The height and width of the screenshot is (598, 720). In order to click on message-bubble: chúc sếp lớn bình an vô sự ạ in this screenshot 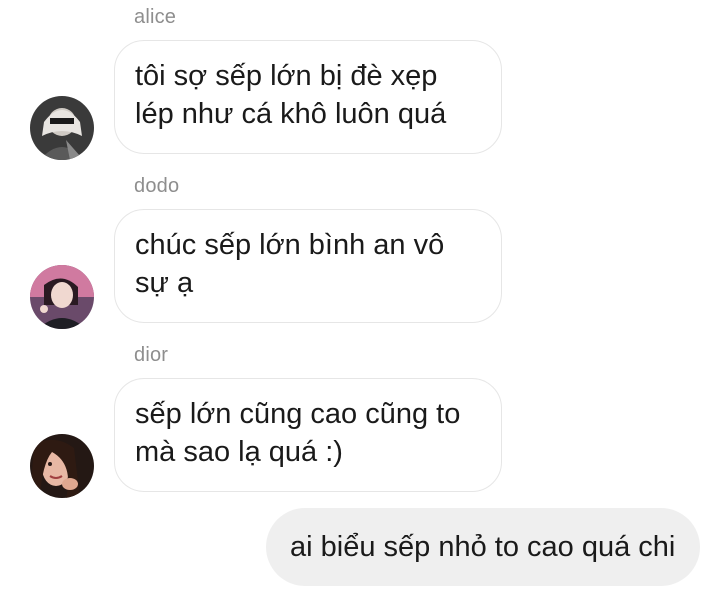, I will do `click(308, 266)`.